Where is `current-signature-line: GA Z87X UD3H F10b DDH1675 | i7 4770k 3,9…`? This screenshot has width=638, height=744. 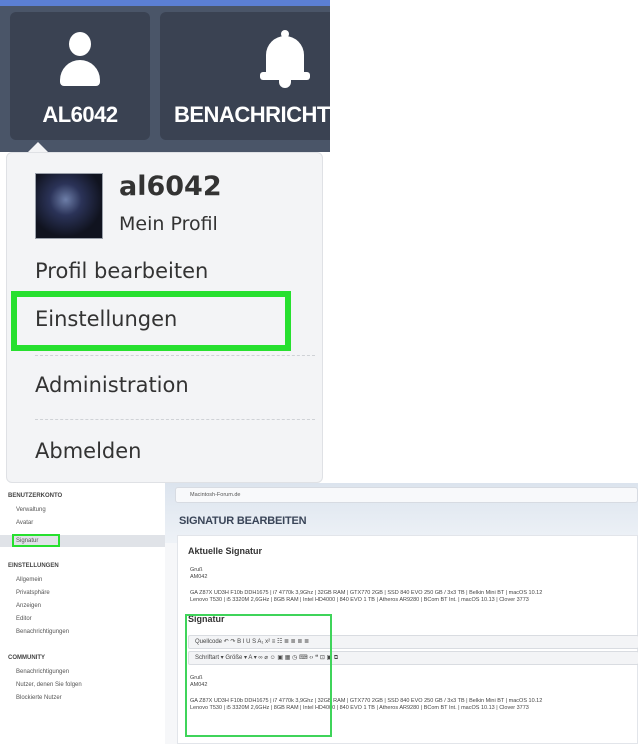 current-signature-line: GA Z87X UD3H F10b DDH1675 | i7 4770k 3,9… is located at coordinates (366, 593).